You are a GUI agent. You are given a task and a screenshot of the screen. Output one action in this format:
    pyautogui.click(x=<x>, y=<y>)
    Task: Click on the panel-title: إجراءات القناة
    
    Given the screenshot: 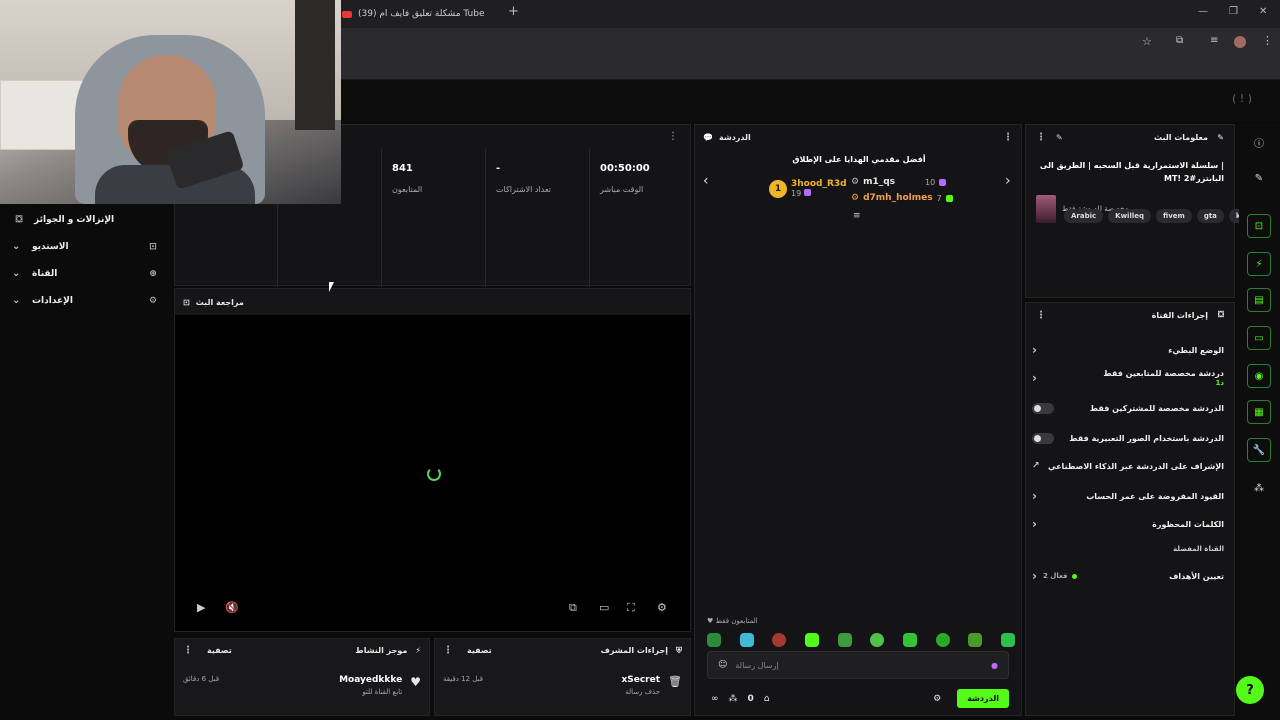 What is the action you would take?
    pyautogui.click(x=1179, y=315)
    